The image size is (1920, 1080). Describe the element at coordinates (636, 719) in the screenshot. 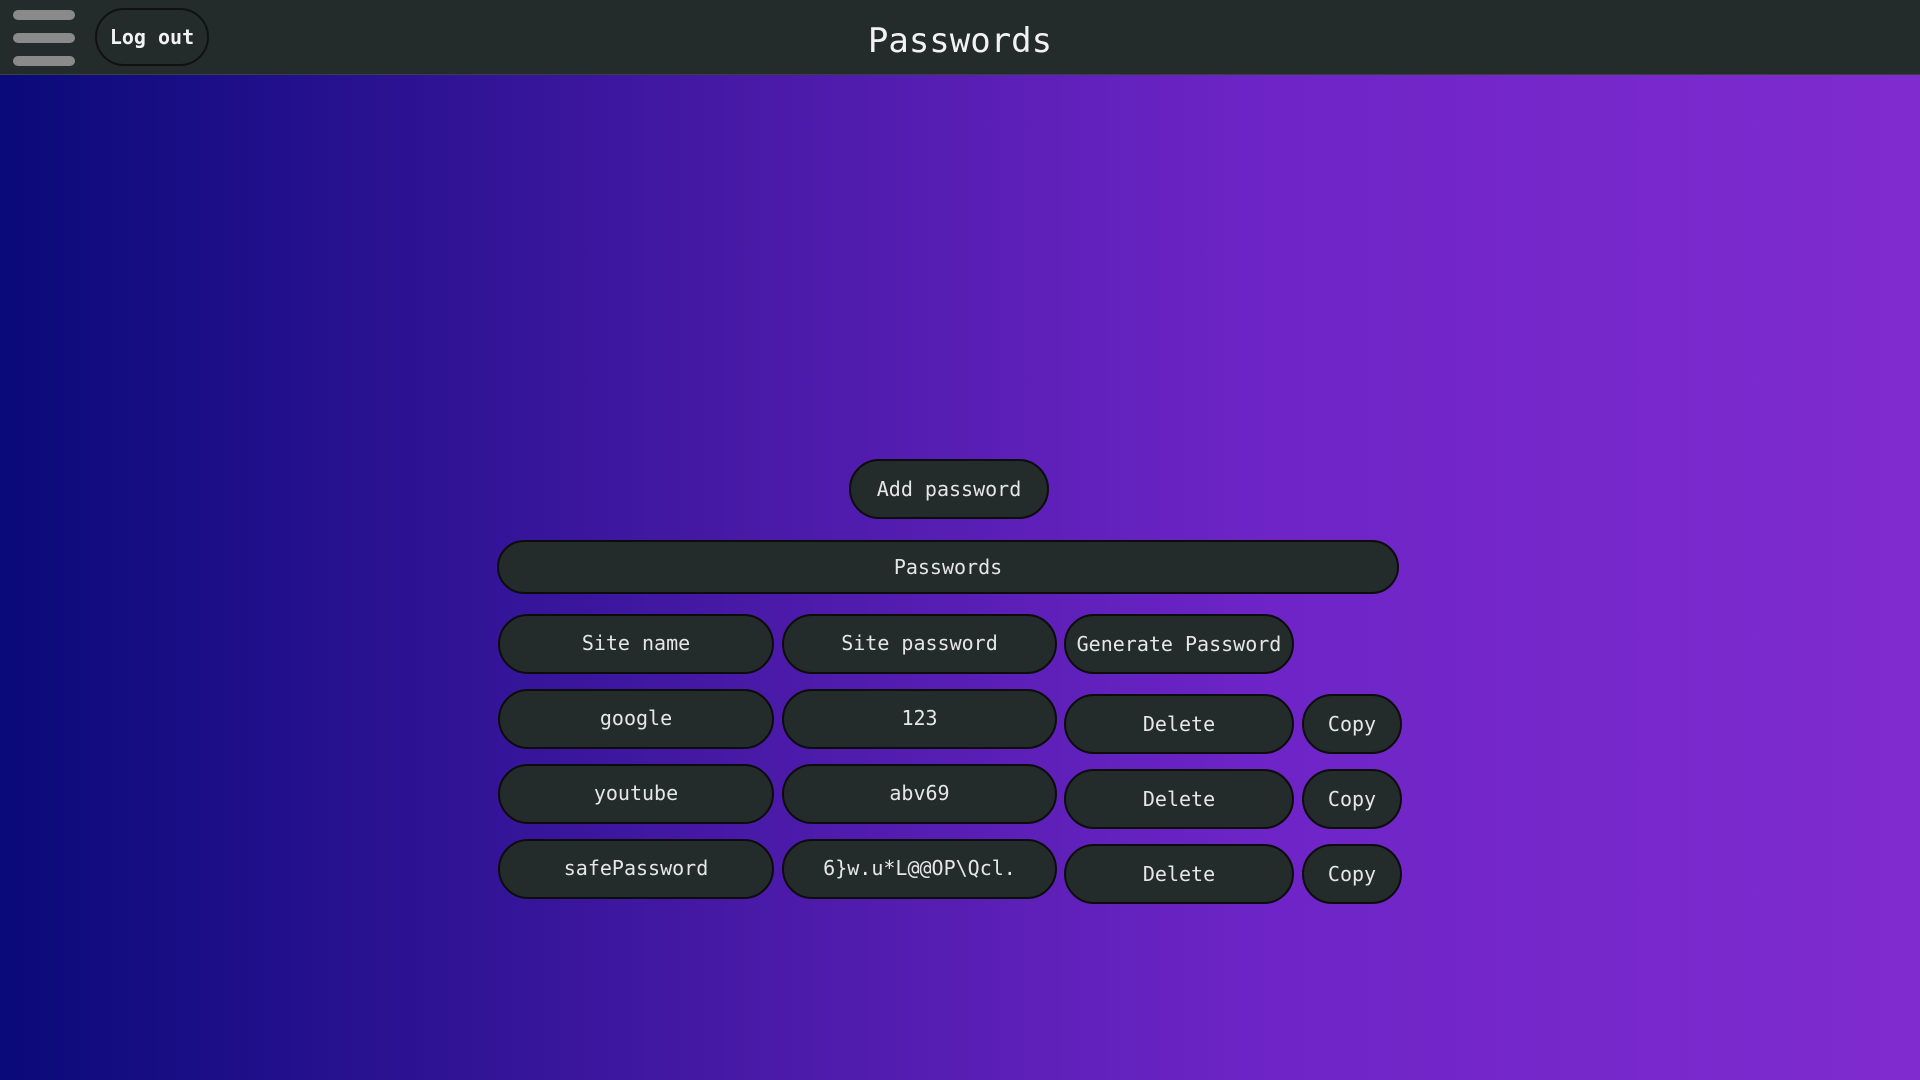

I see `site-name-field: google` at that location.